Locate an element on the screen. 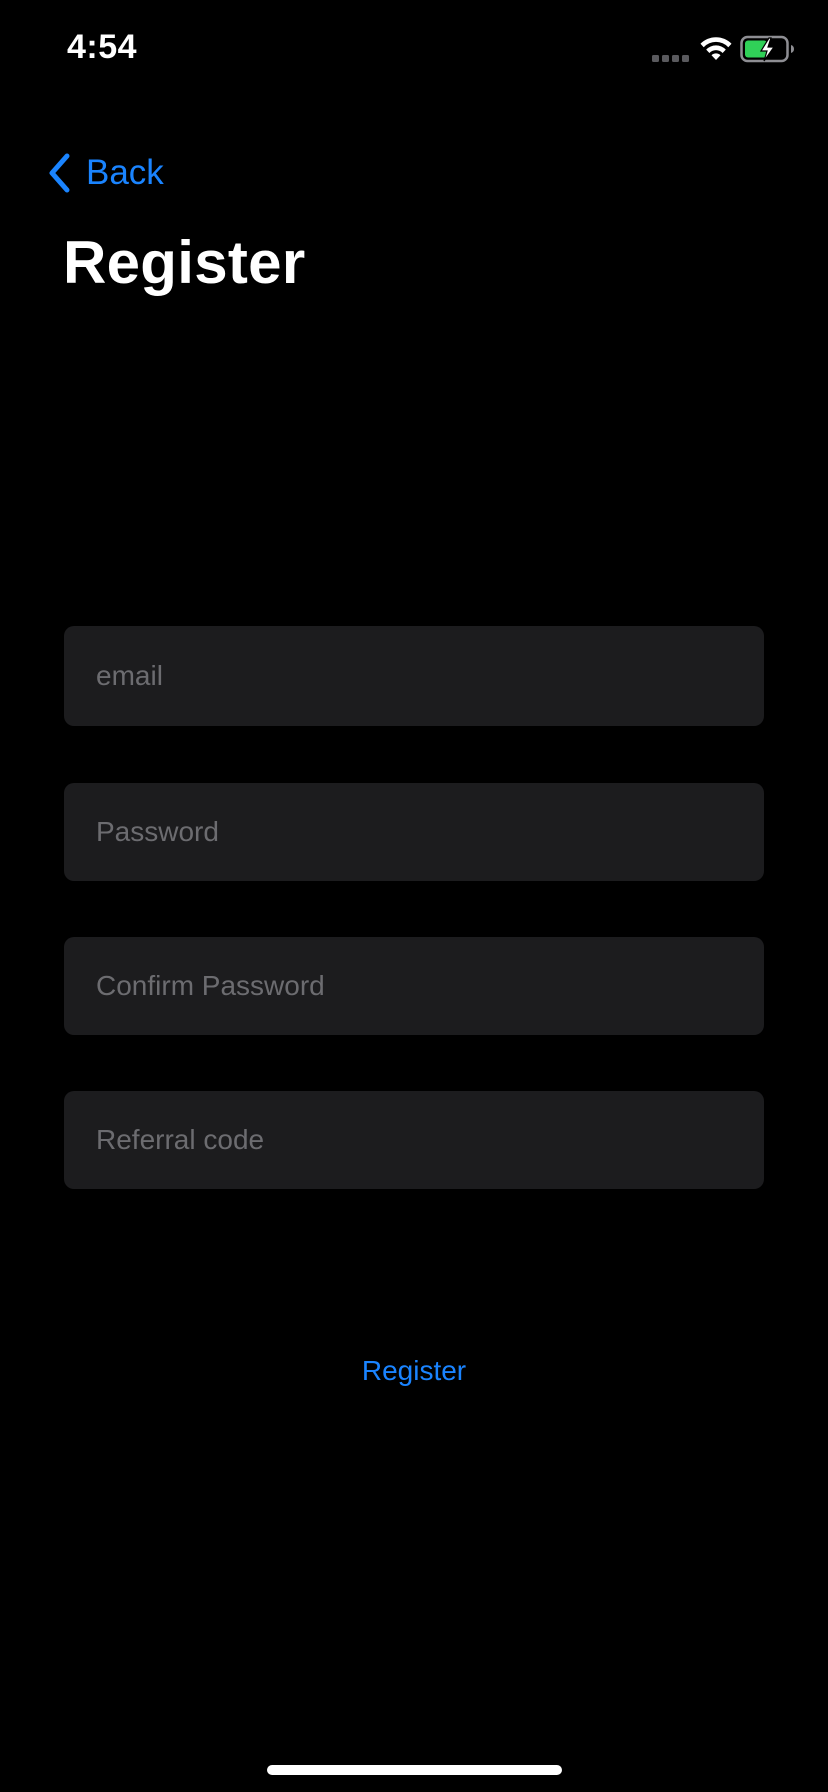 The height and width of the screenshot is (1792, 828). referral-code-input is located at coordinates (414, 1140).